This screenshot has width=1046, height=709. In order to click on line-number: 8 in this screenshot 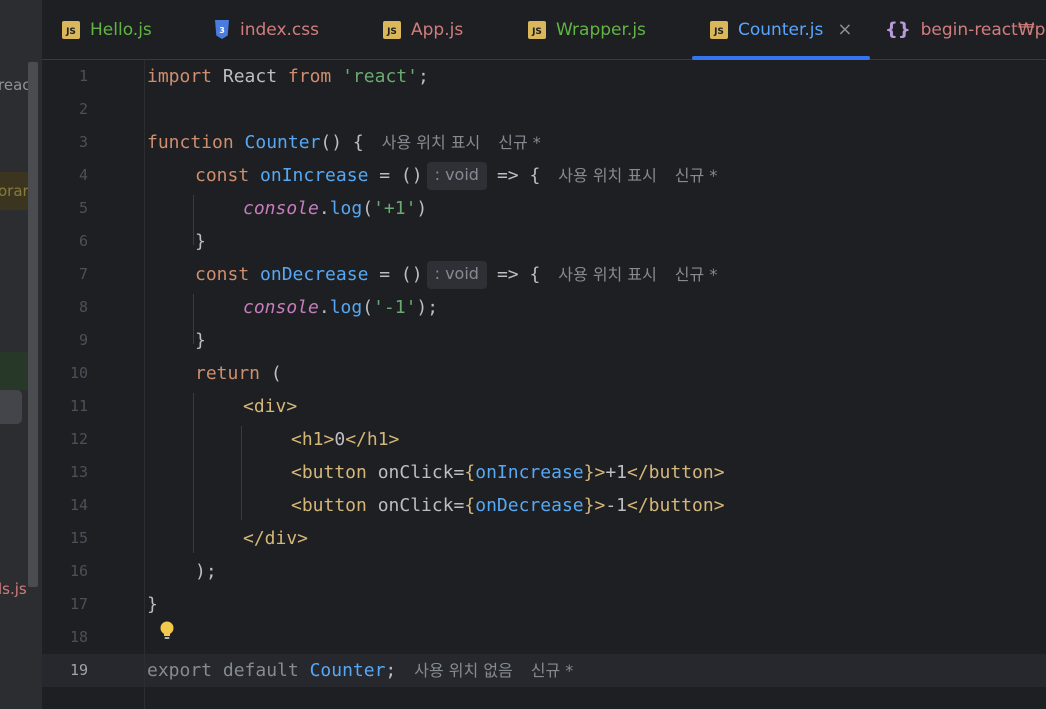, I will do `click(83, 307)`.